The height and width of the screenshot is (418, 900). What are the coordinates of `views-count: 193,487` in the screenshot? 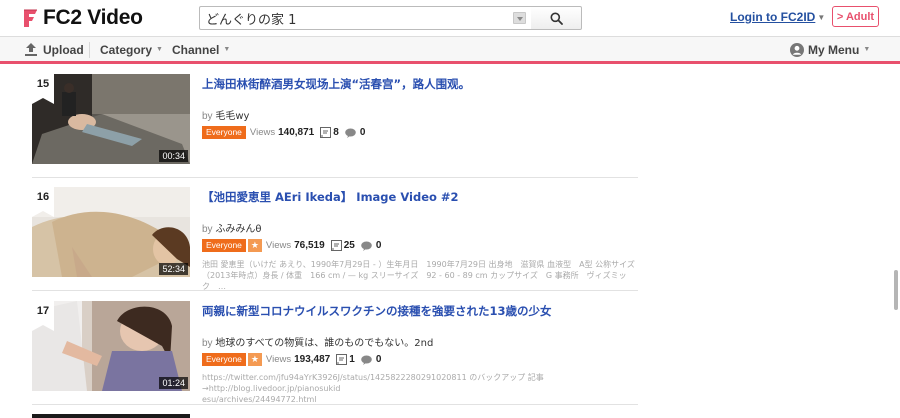 It's located at (312, 359).